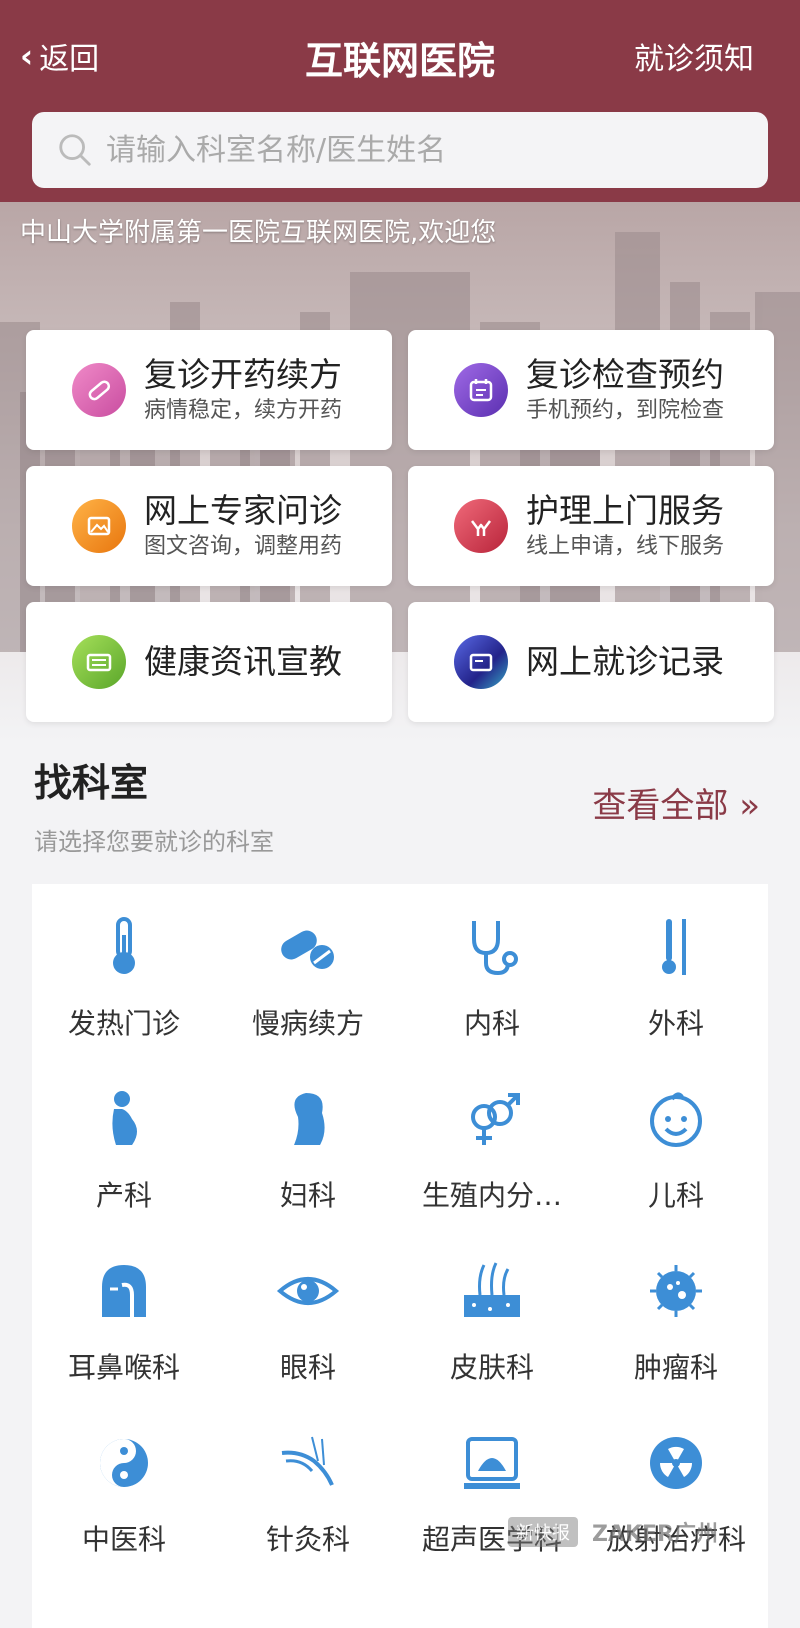 The height and width of the screenshot is (1628, 800). I want to click on service-card-health-news: 健康资讯宣教, so click(209, 662).